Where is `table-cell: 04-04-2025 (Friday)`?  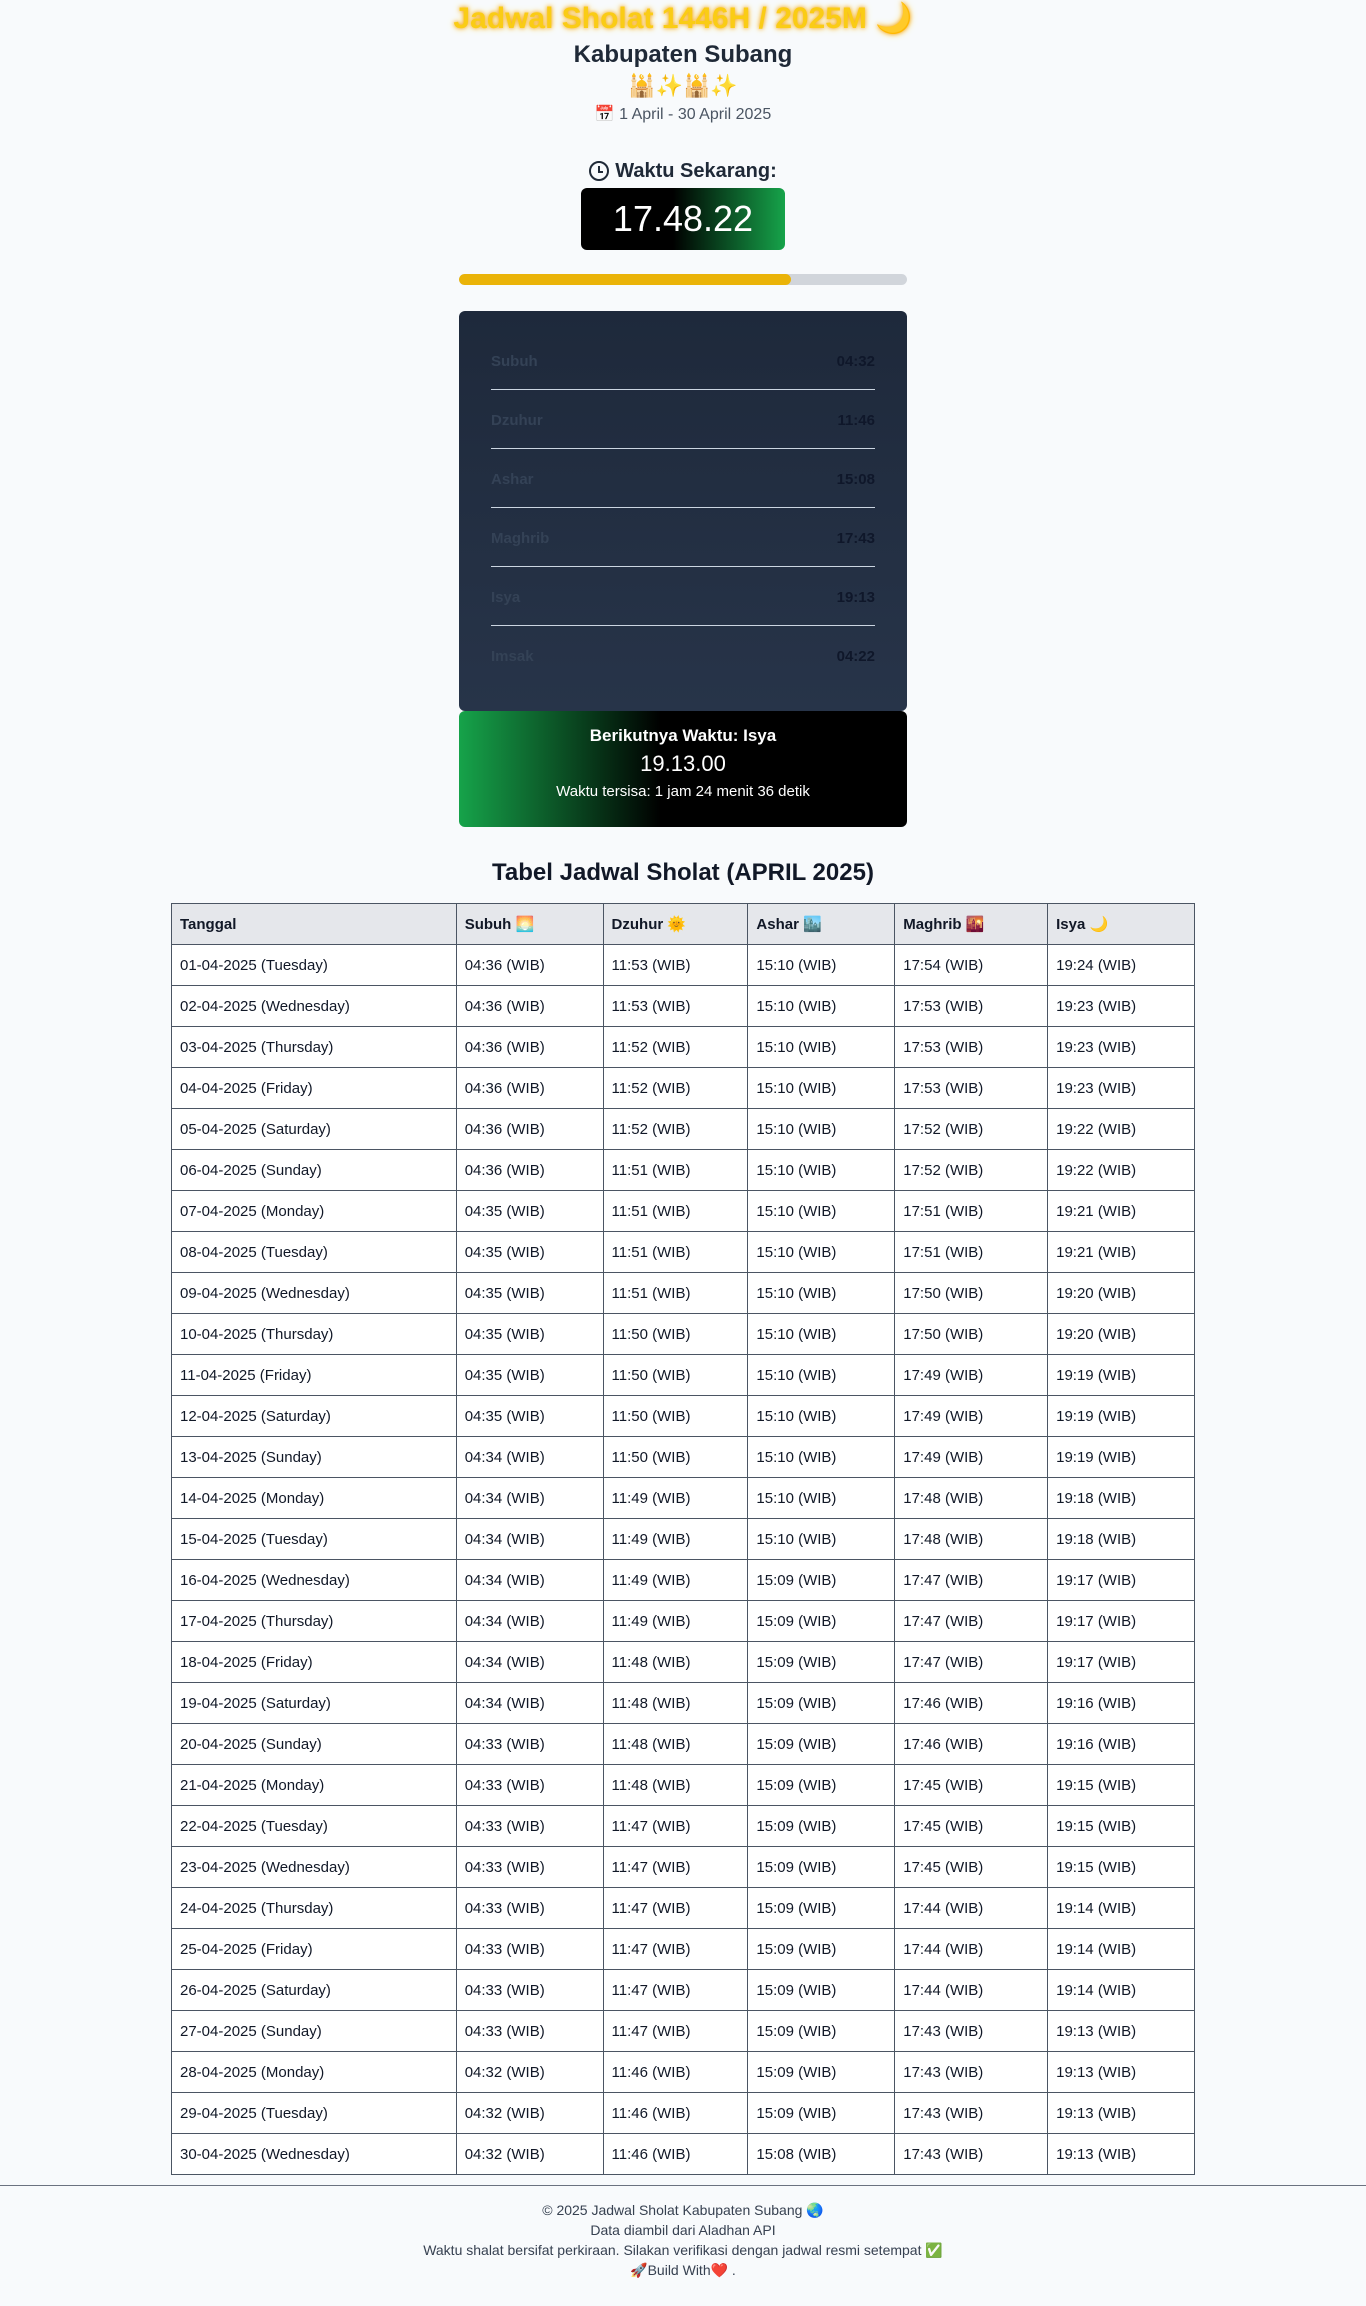 table-cell: 04-04-2025 (Friday) is located at coordinates (314, 1088).